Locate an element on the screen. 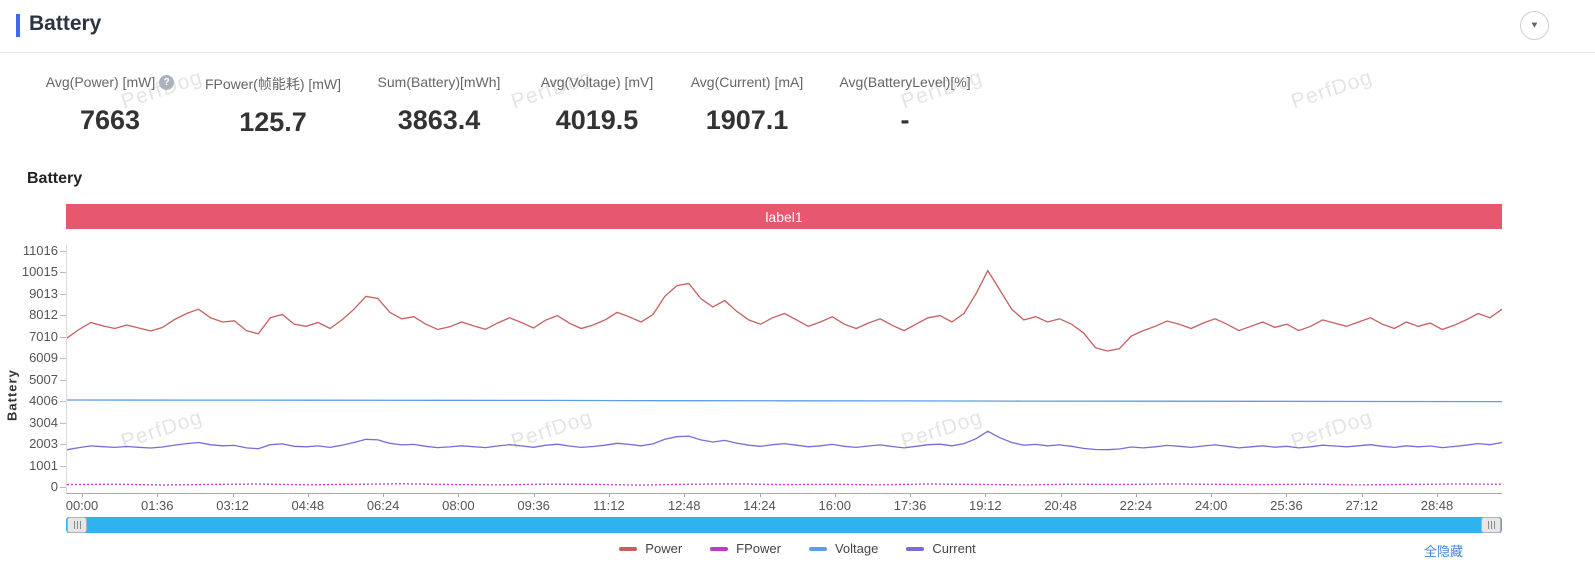 Image resolution: width=1595 pixels, height=581 pixels. legend-item-power: Power is located at coordinates (650, 548).